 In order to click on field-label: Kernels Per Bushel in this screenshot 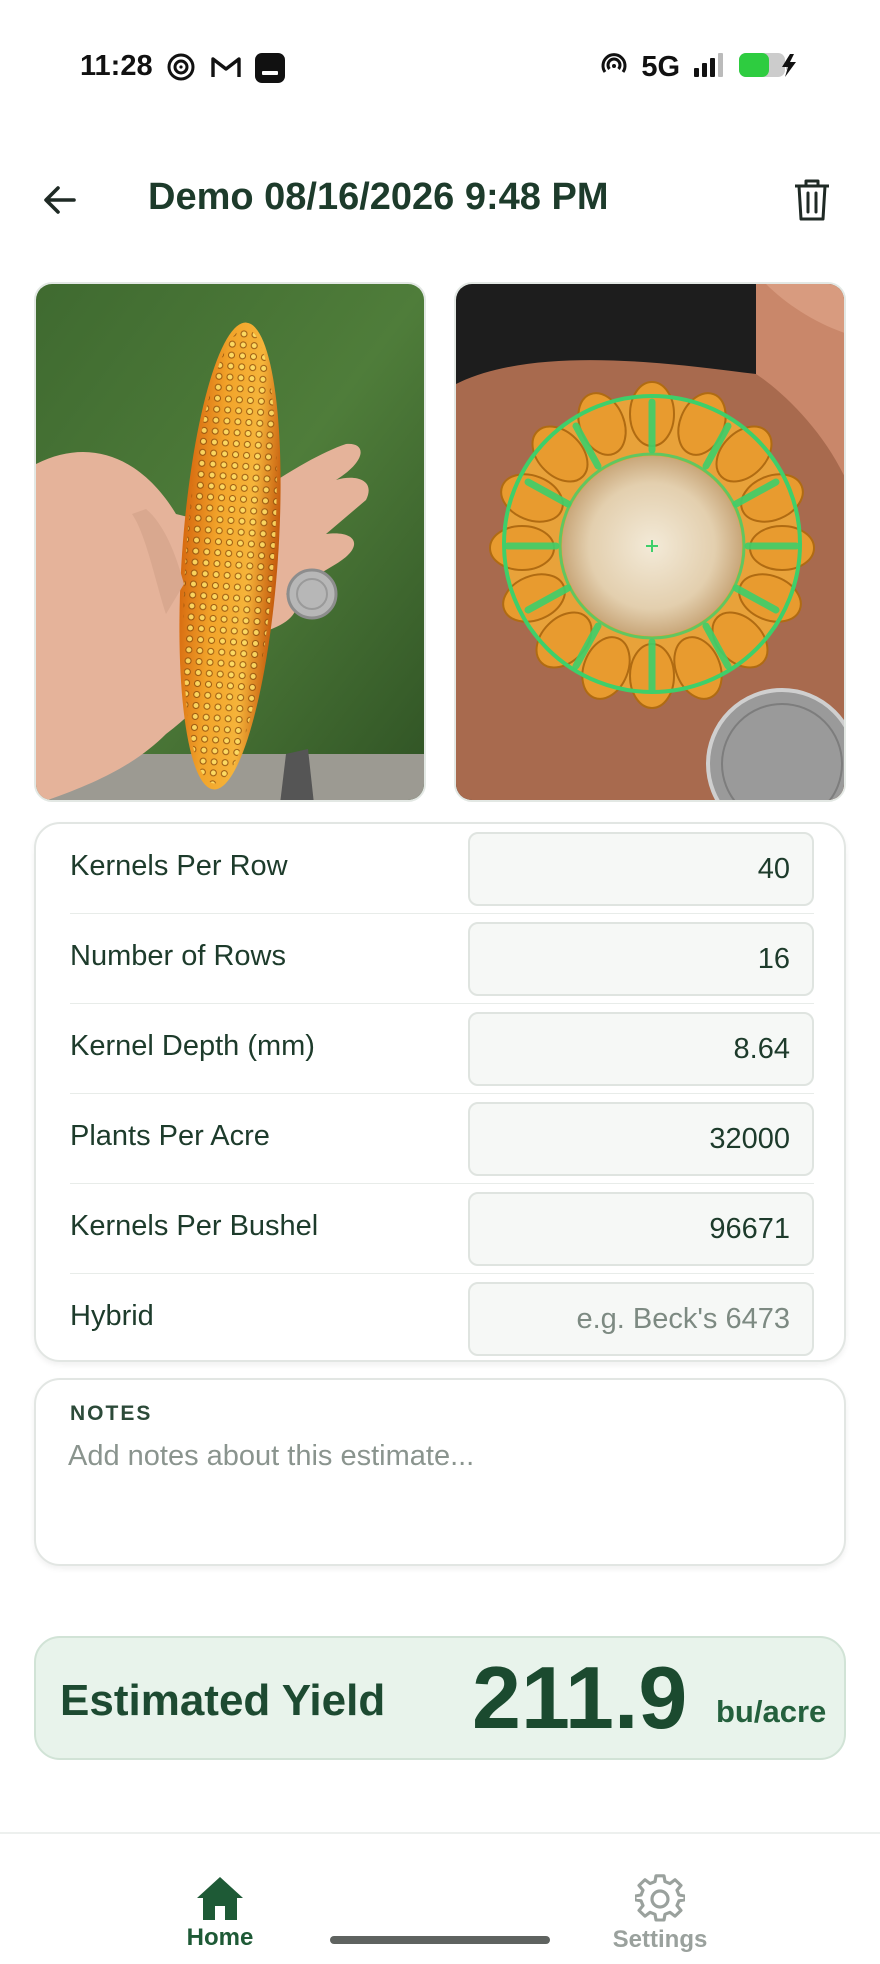, I will do `click(194, 1226)`.